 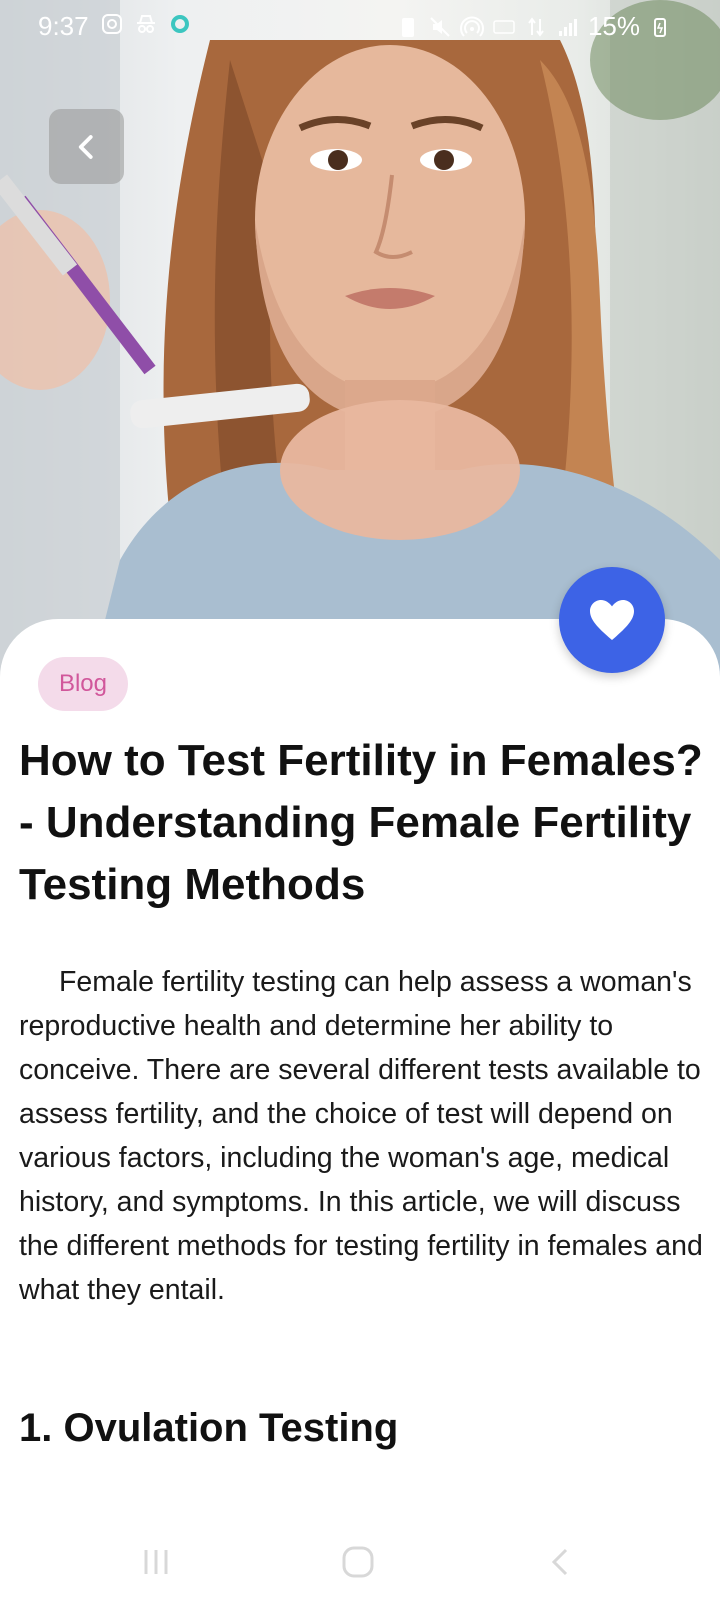 I want to click on back-icon, so click(x=559, y=1562).